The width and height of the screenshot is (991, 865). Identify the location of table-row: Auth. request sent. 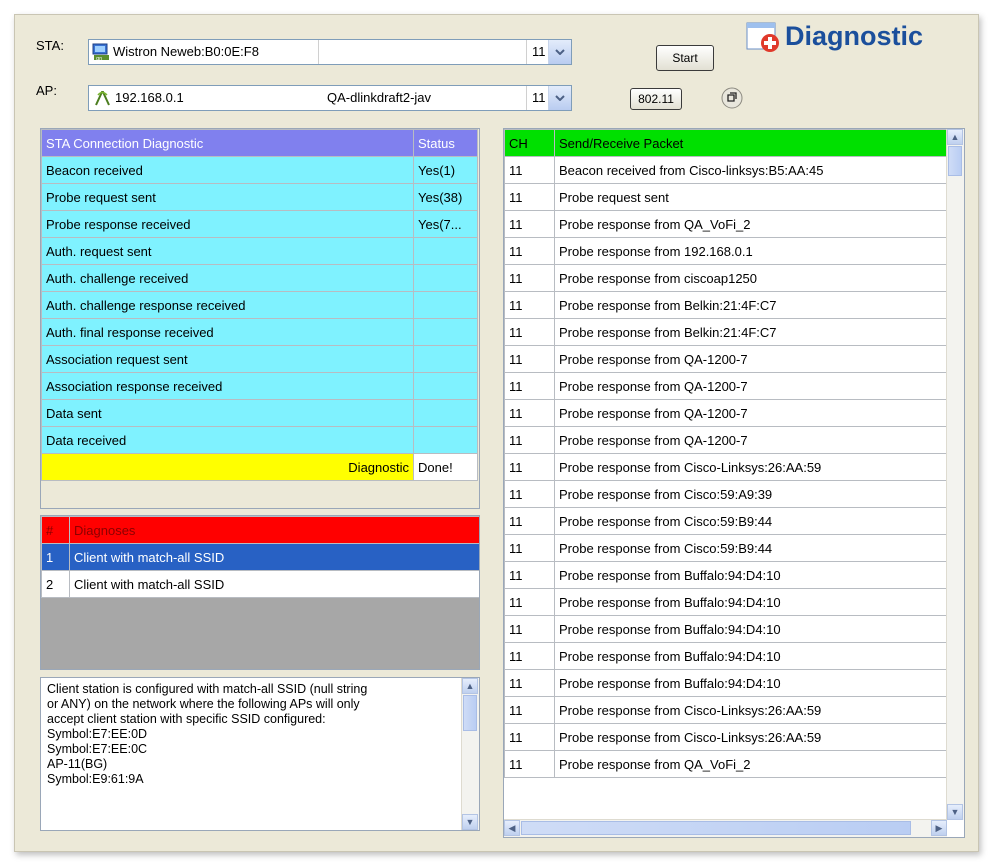
(259, 251).